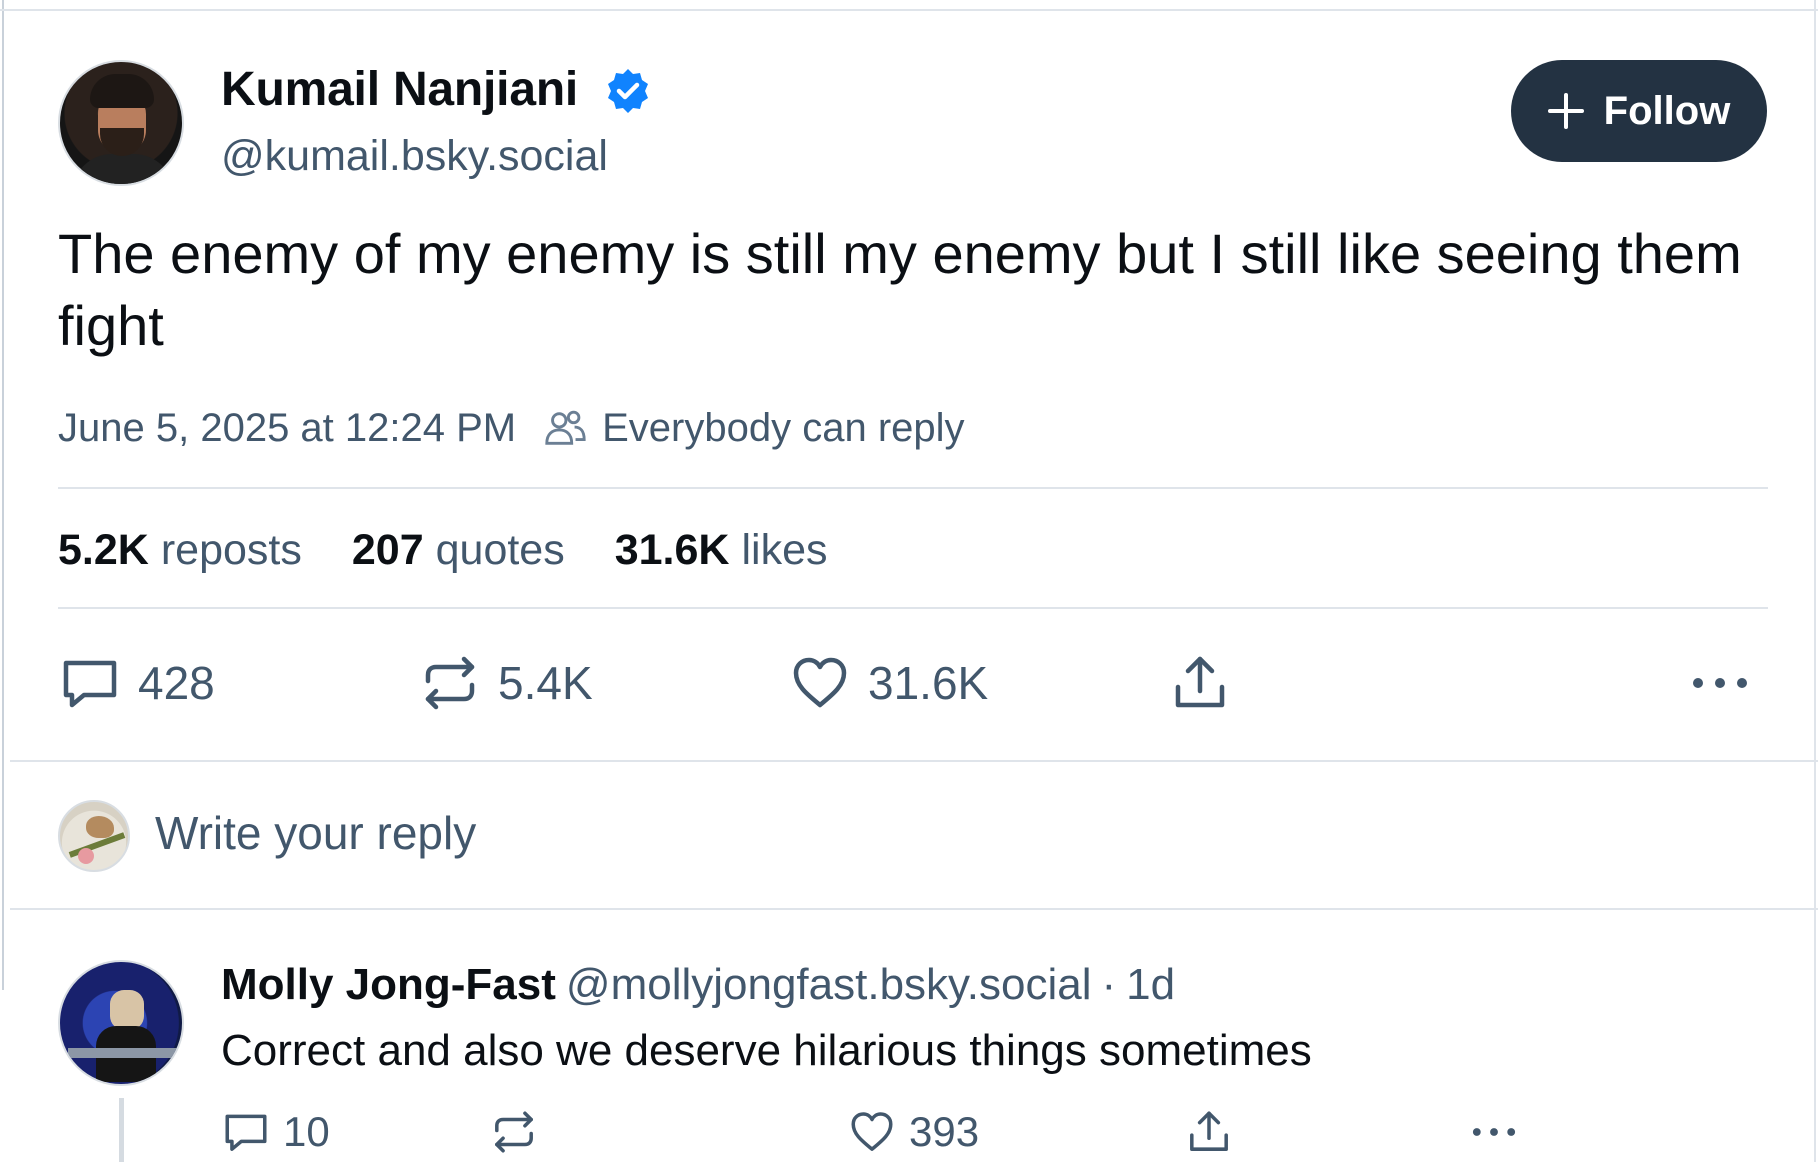 The height and width of the screenshot is (1162, 1818). What do you see at coordinates (829, 984) in the screenshot?
I see `reply-author-handle: @mollyjongfast.bsky.social` at bounding box center [829, 984].